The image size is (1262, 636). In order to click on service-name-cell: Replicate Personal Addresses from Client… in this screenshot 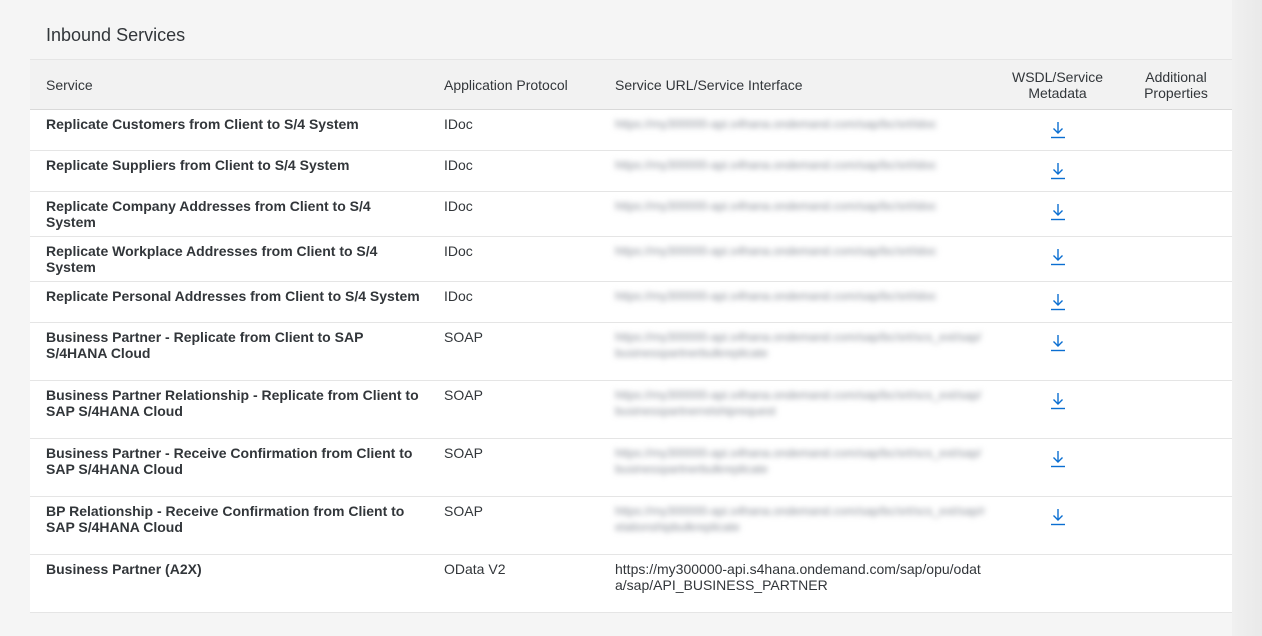, I will do `click(233, 296)`.